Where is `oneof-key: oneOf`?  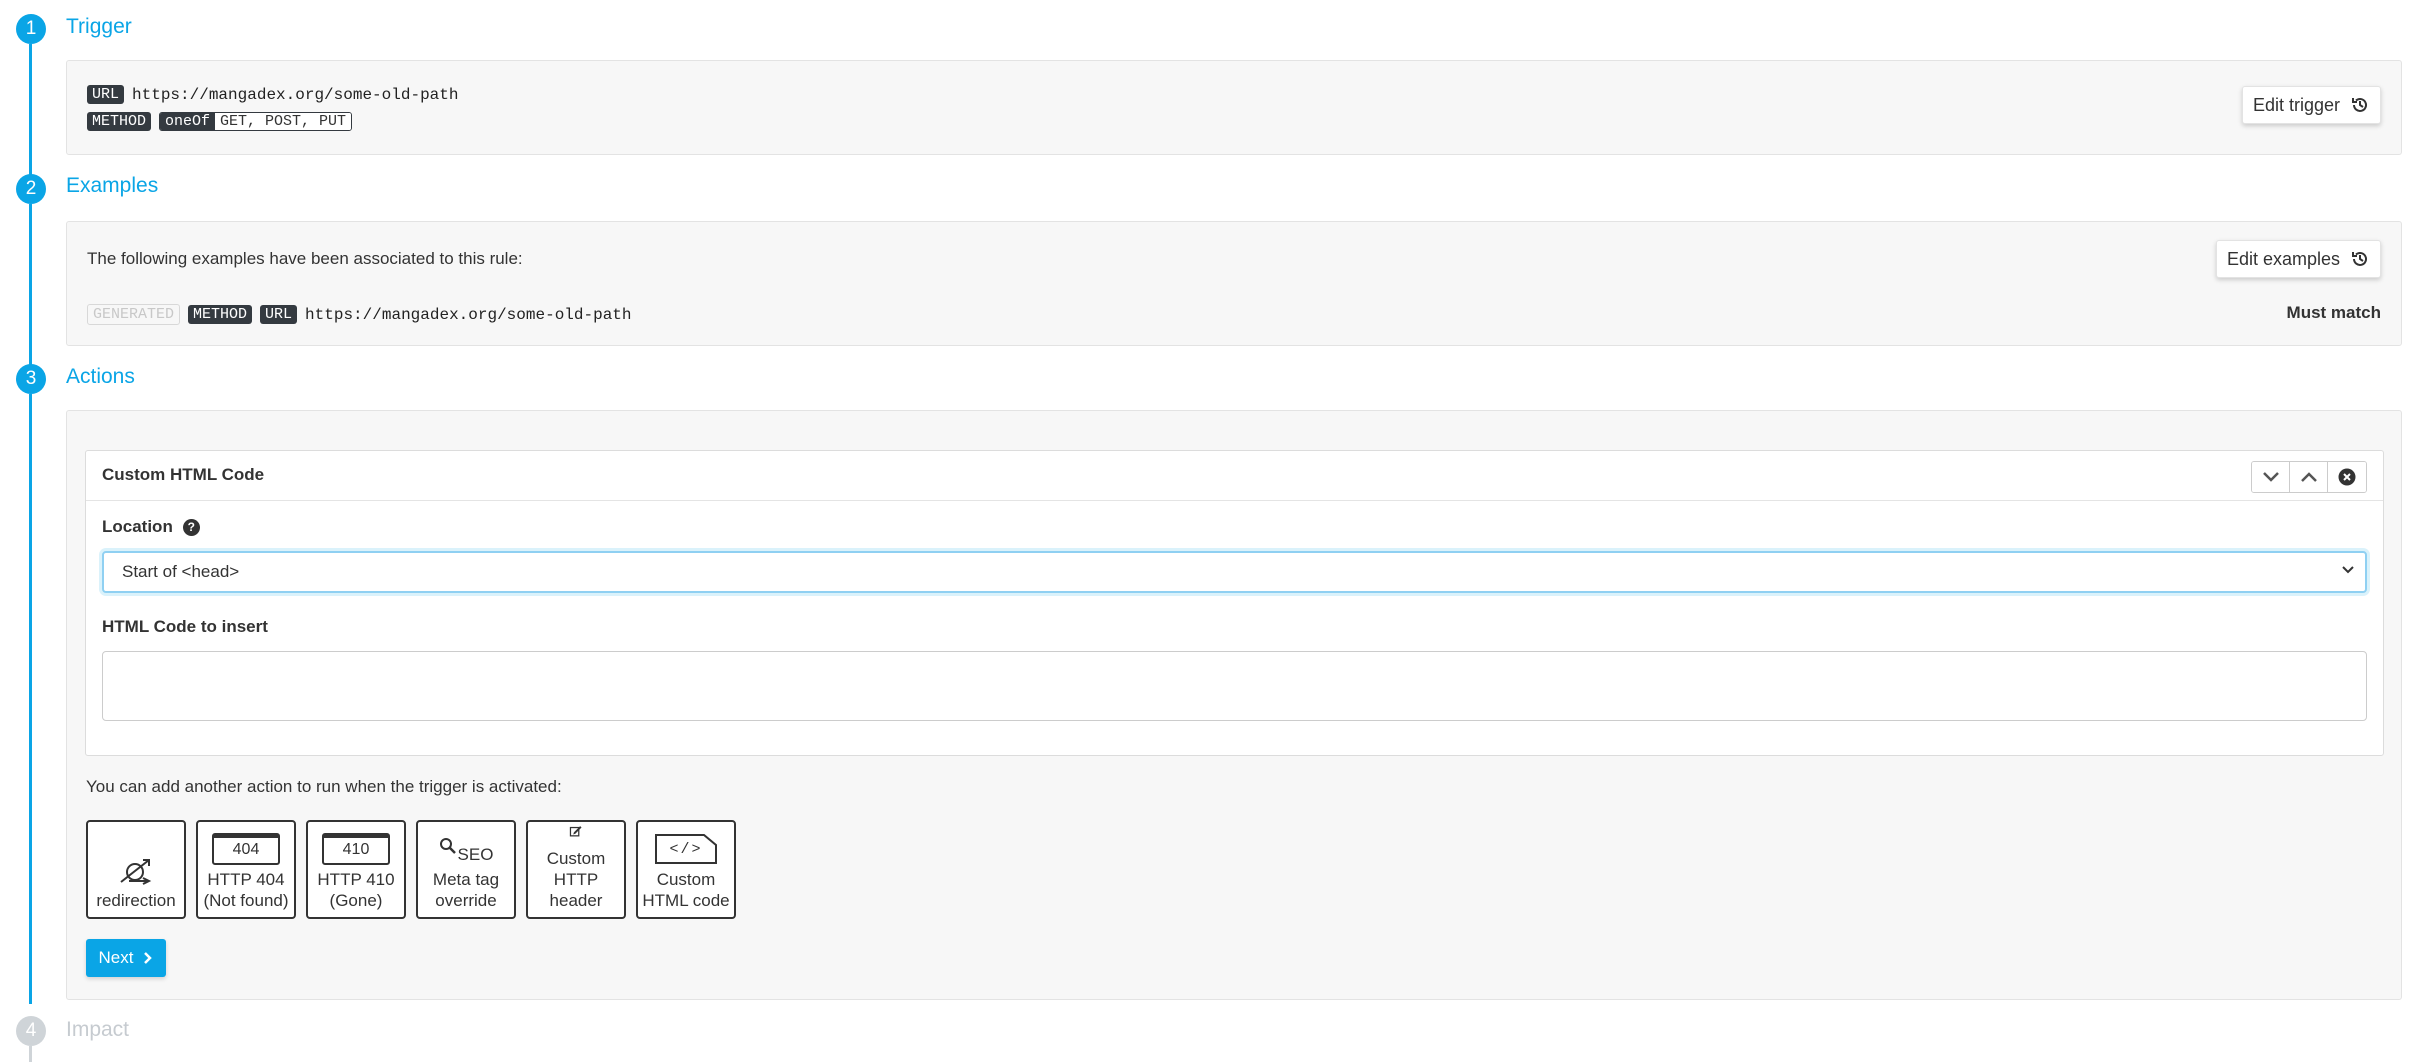 oneof-key: oneOf is located at coordinates (188, 121).